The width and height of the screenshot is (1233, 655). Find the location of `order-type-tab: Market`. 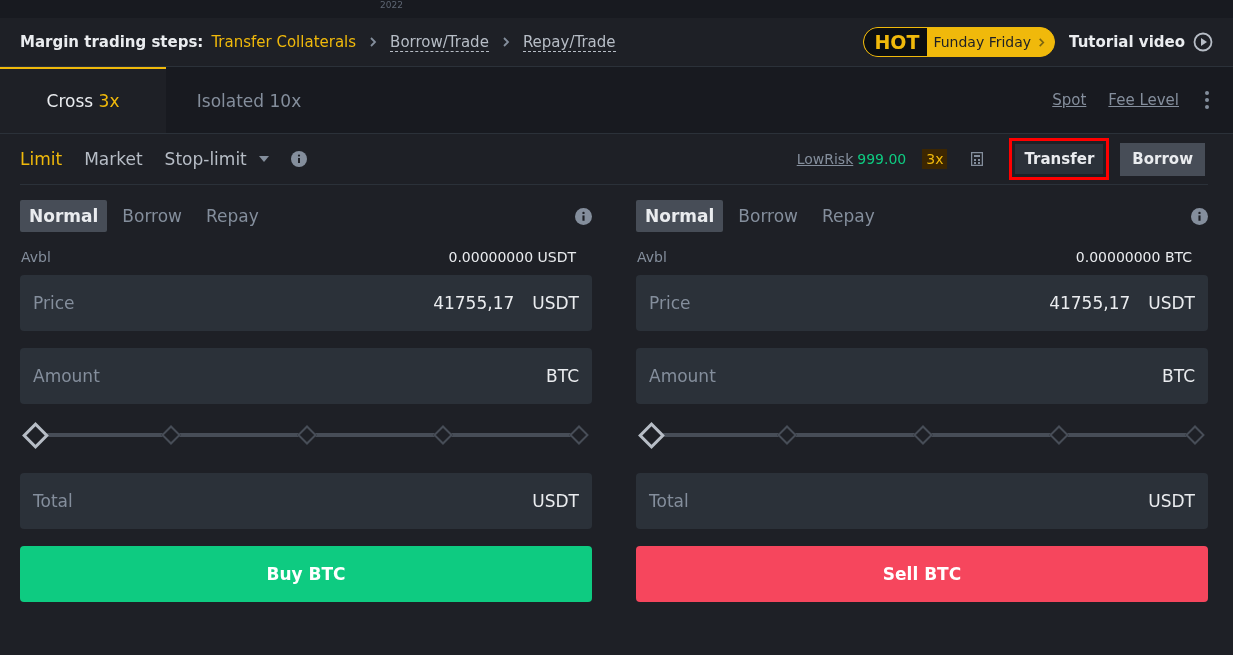

order-type-tab: Market is located at coordinates (122, 159).